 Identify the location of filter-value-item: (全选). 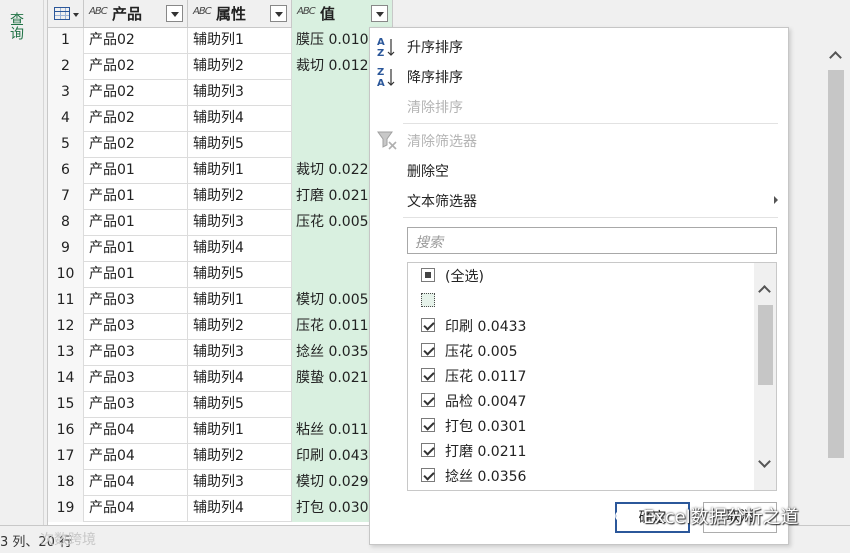
(580, 275).